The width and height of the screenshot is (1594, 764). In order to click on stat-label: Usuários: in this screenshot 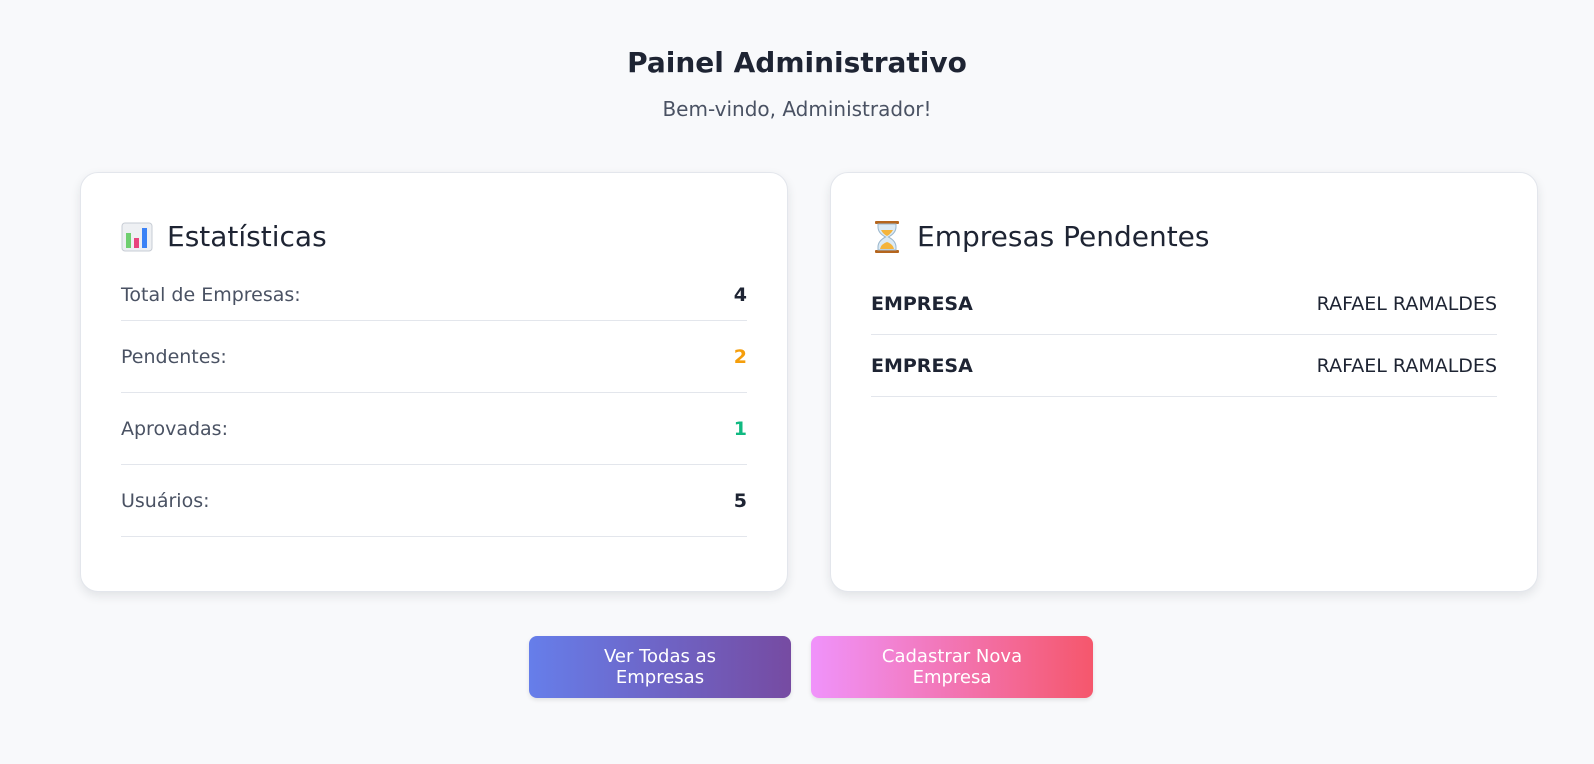, I will do `click(165, 500)`.